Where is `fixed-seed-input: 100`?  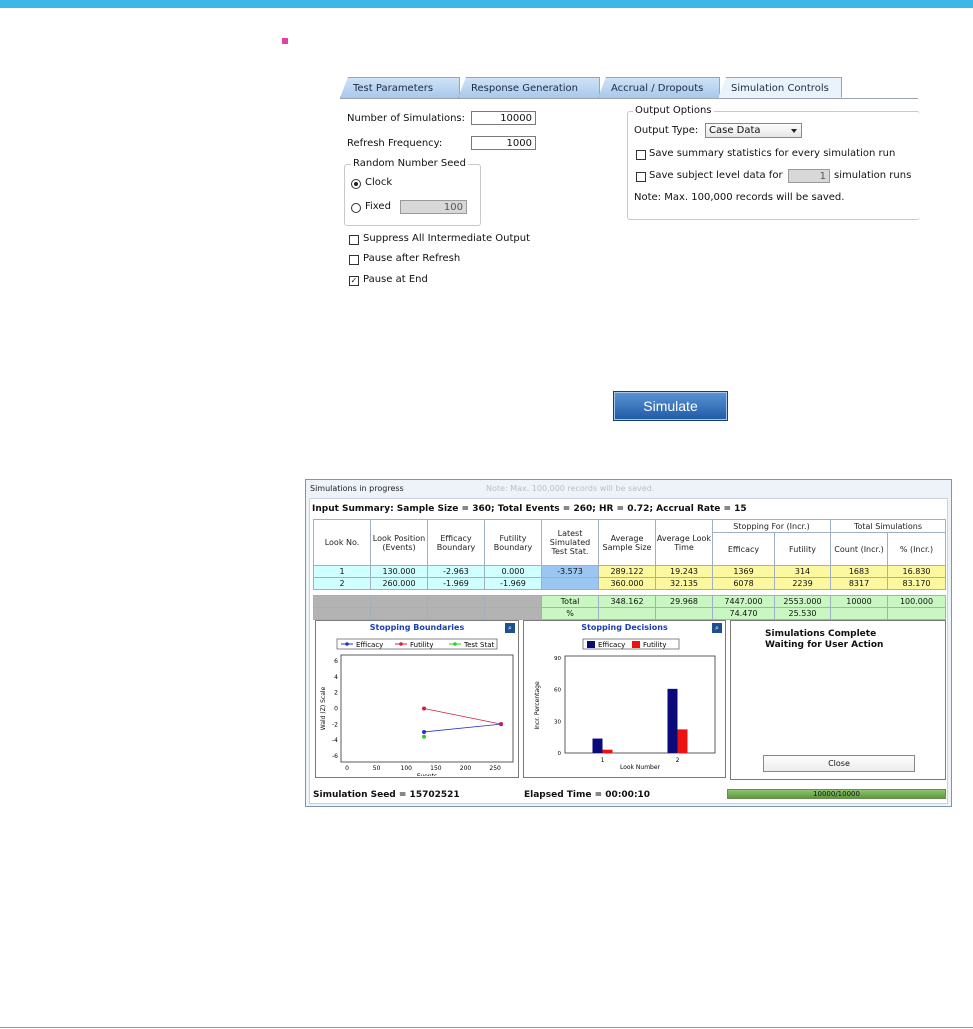 fixed-seed-input: 100 is located at coordinates (433, 207).